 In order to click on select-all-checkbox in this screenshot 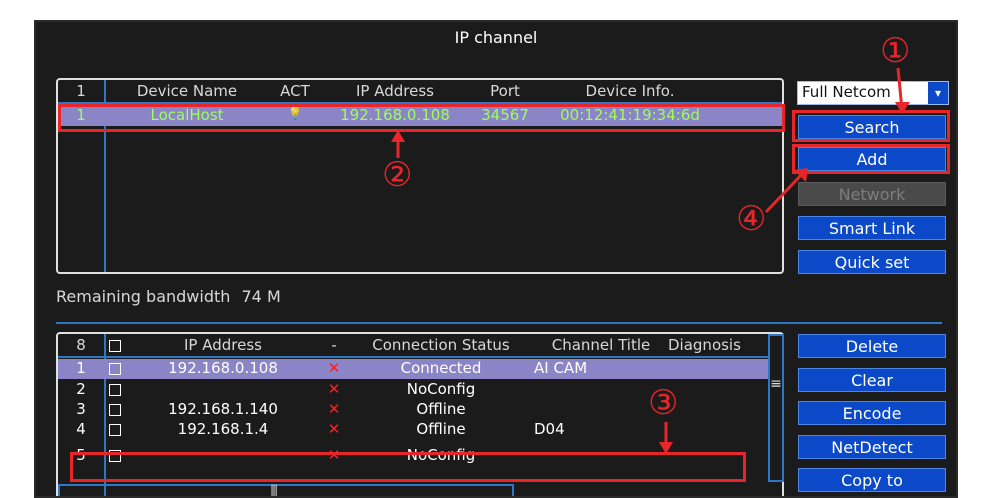, I will do `click(115, 345)`.